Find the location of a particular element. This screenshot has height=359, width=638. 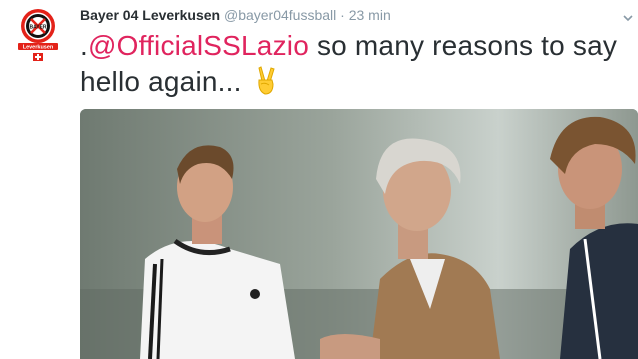

chevron-down-icon is located at coordinates (628, 16).